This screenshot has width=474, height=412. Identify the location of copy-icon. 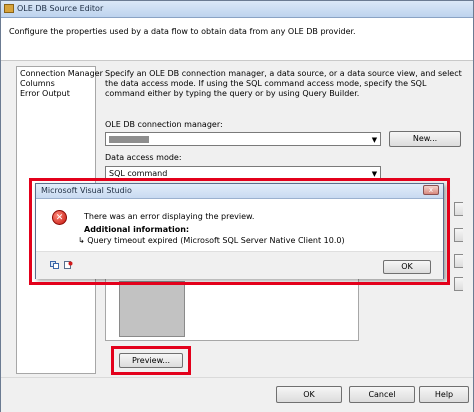
(54, 265).